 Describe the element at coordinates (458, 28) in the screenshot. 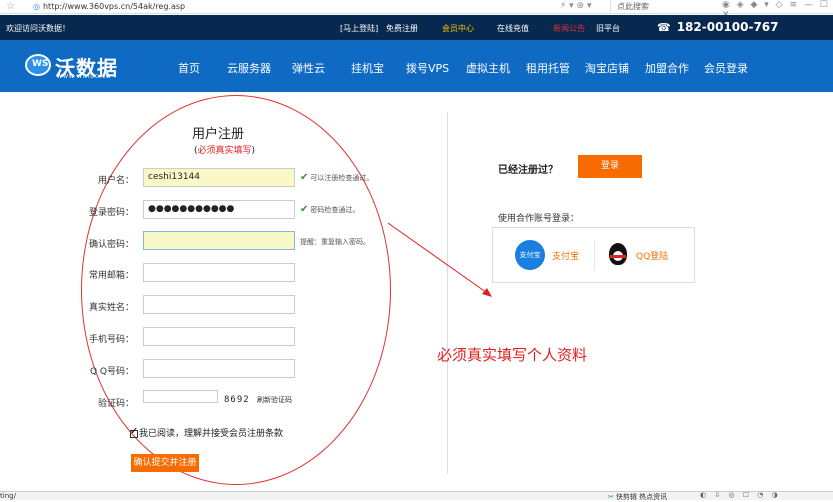

I see `member-center-link: 会员中心` at that location.